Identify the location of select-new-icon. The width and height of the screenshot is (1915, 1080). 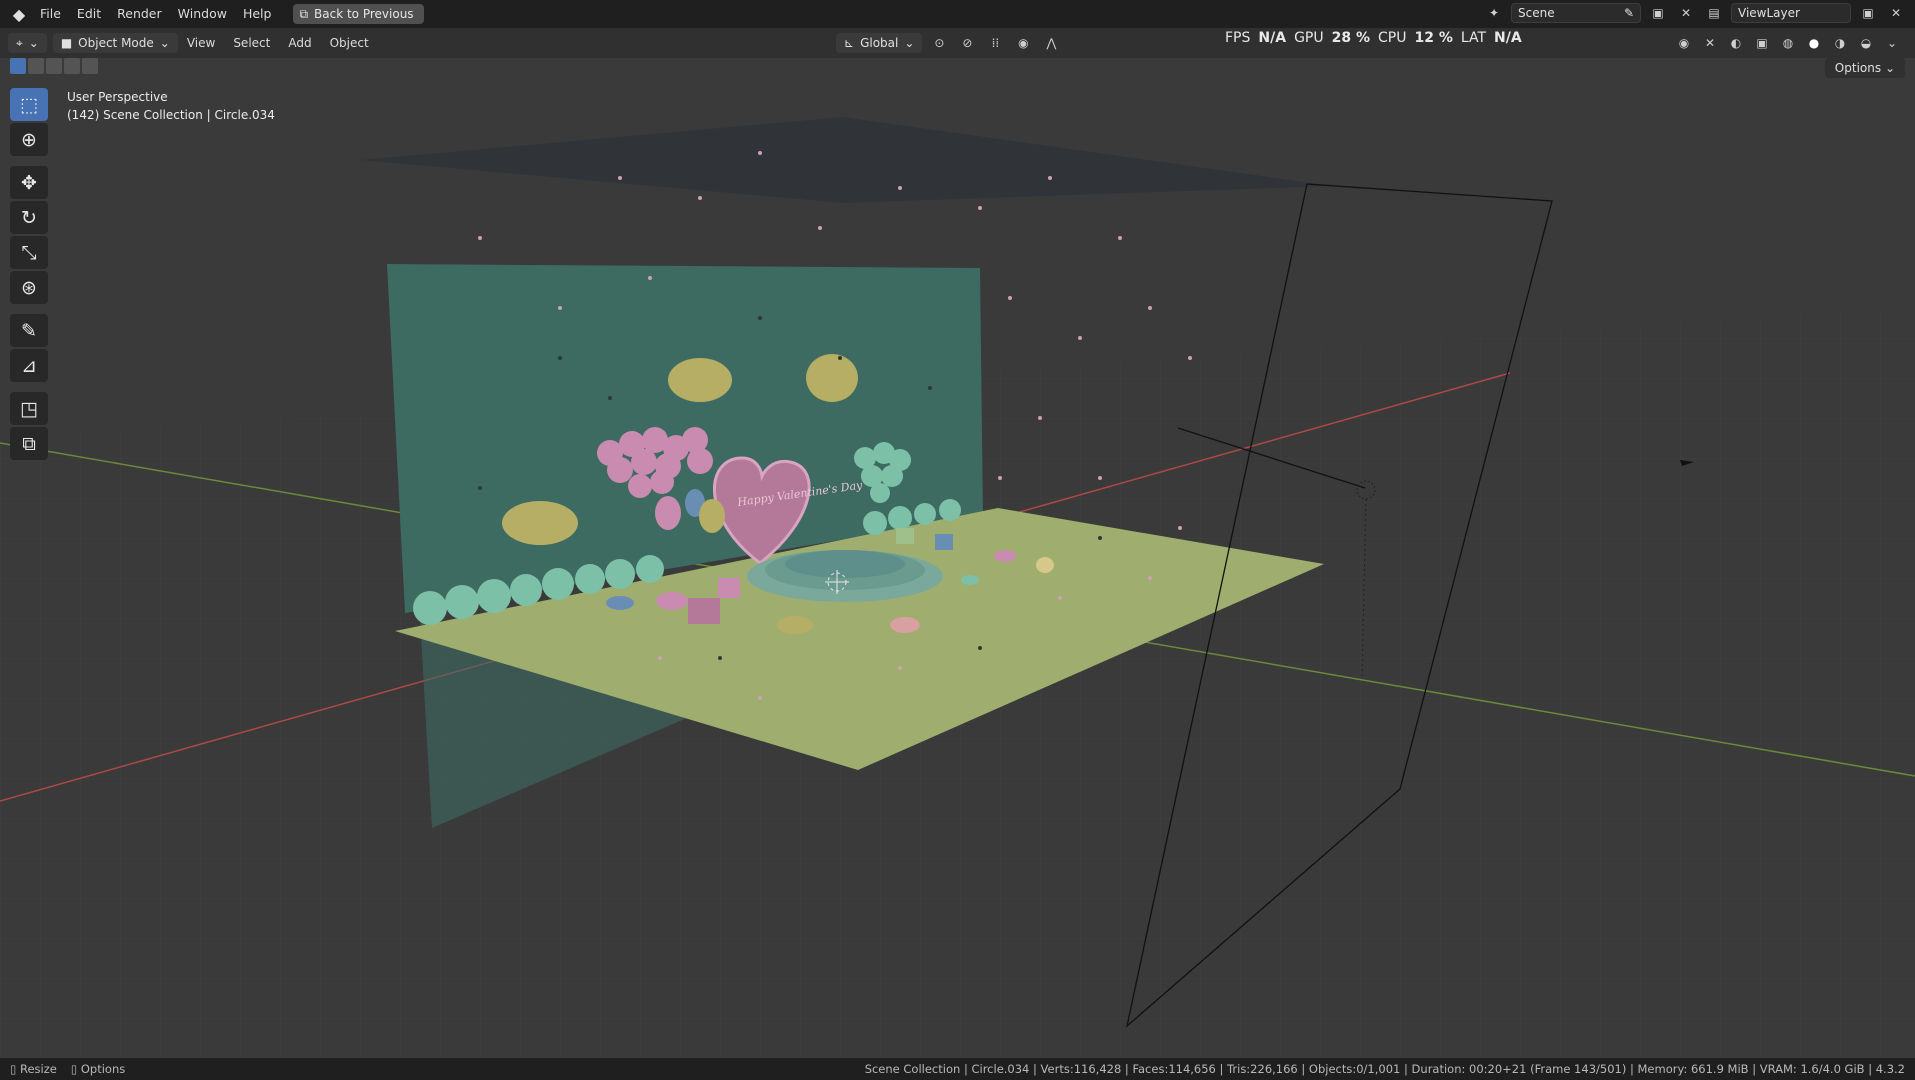
(18, 66).